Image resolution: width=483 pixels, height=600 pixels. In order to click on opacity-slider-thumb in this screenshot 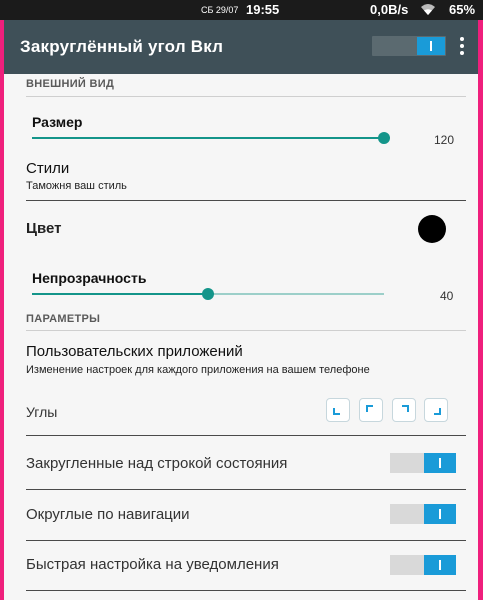, I will do `click(208, 294)`.